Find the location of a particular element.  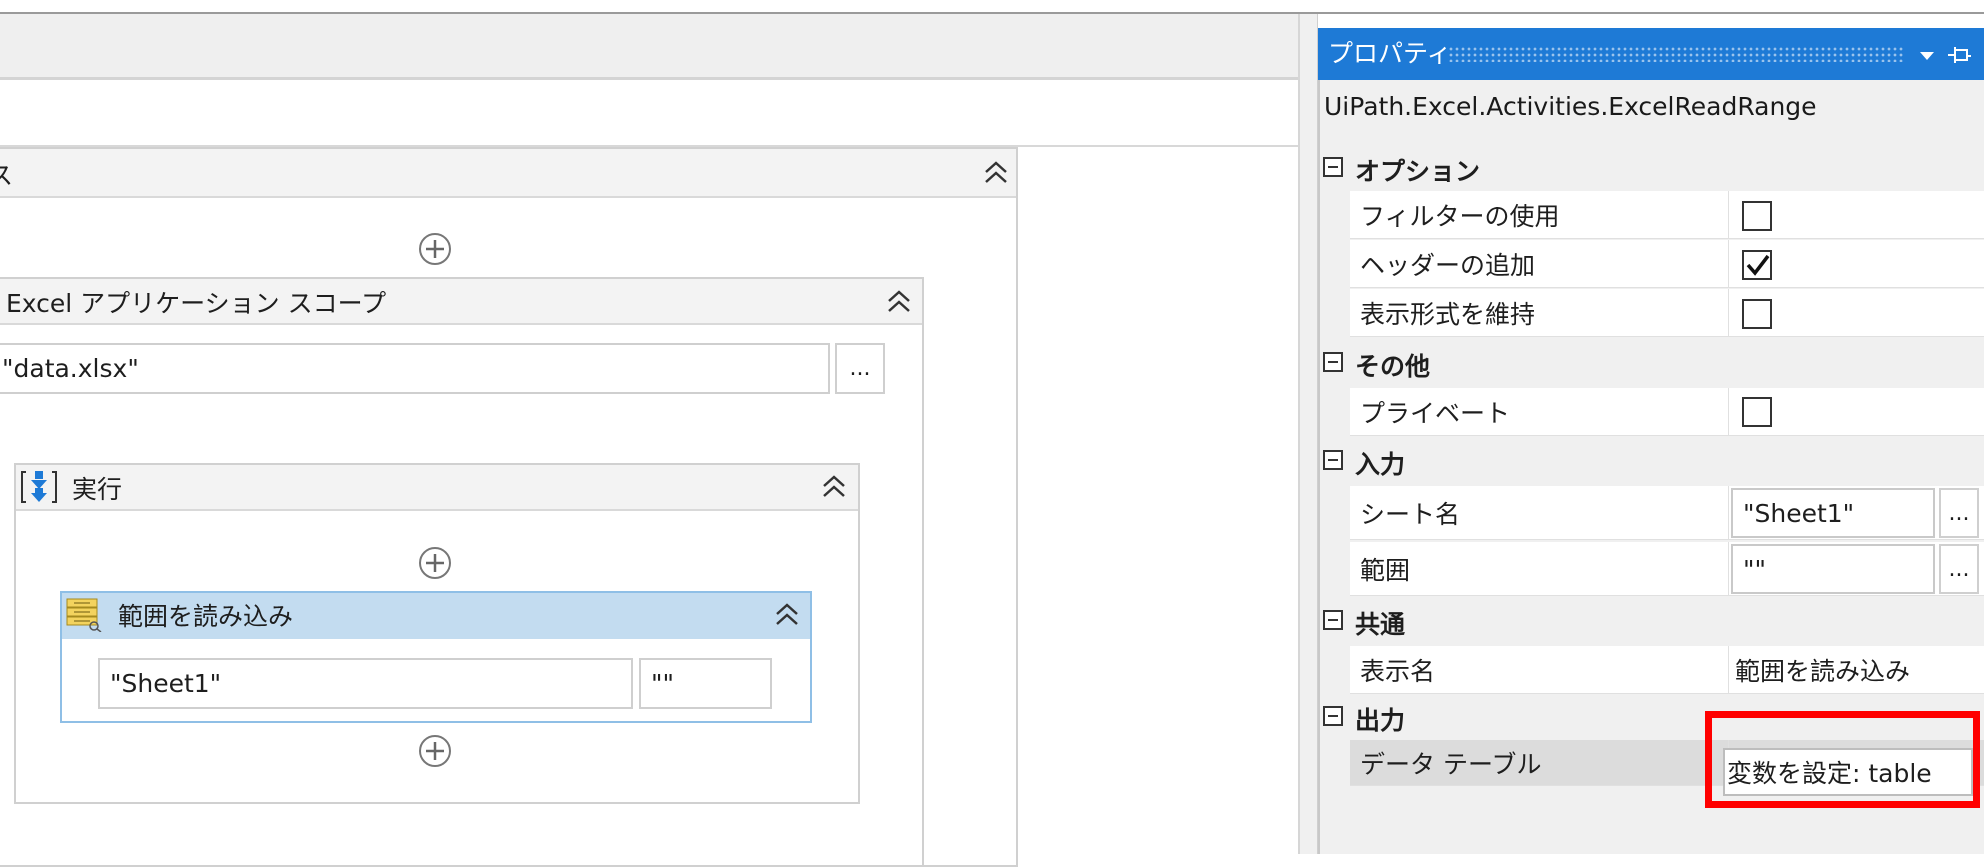

property-name: ヘッダーの追加 is located at coordinates (1539, 264).